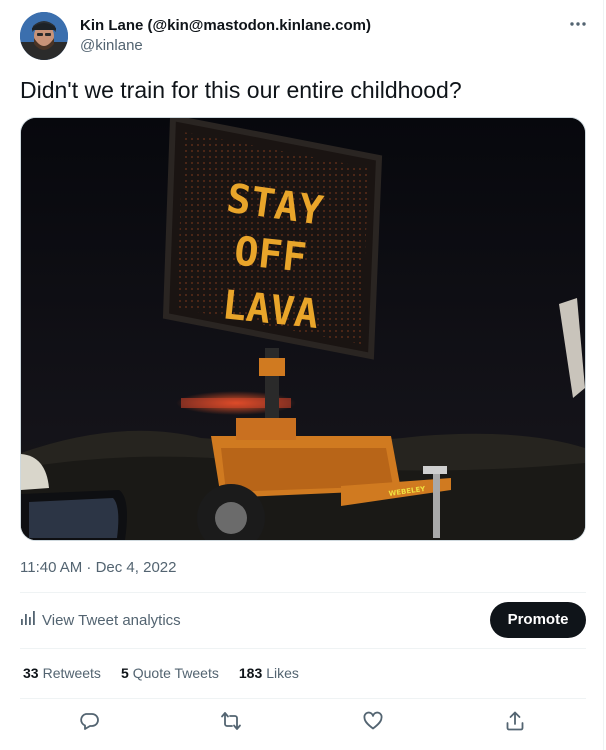 The height and width of the screenshot is (750, 606). I want to click on more-horizontal-icon, so click(578, 24).